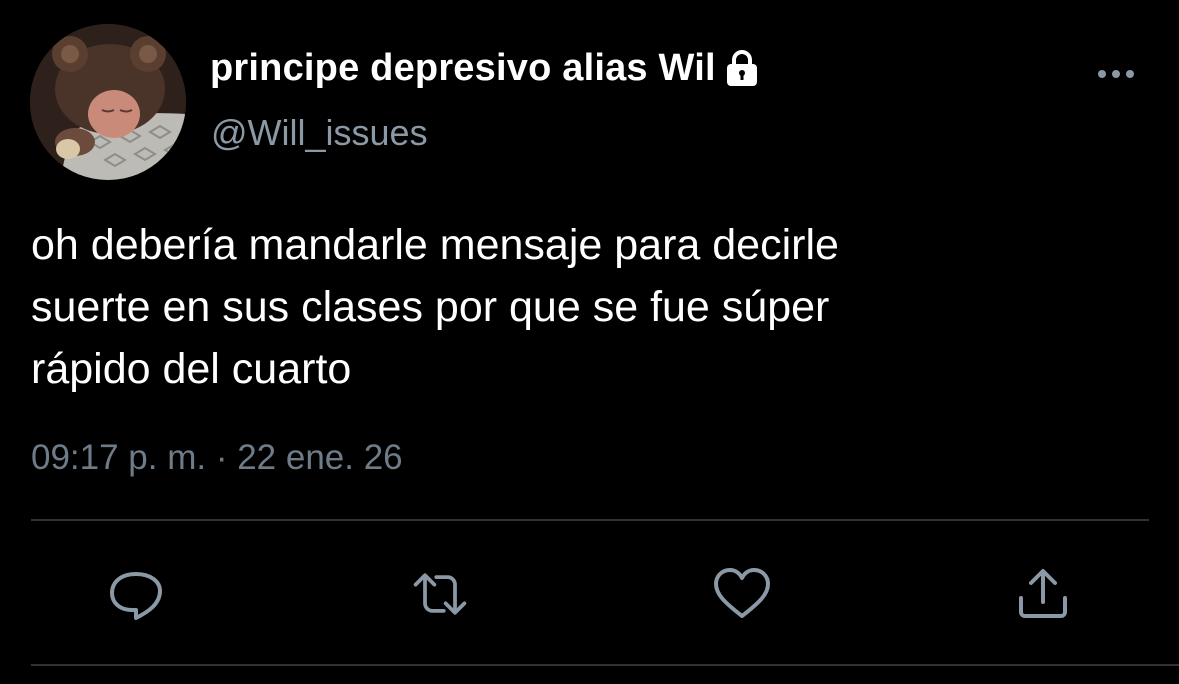 The height and width of the screenshot is (684, 1179). I want to click on tweet-timestamp: 09:17 p. m. · 22 ene. 26, so click(217, 458).